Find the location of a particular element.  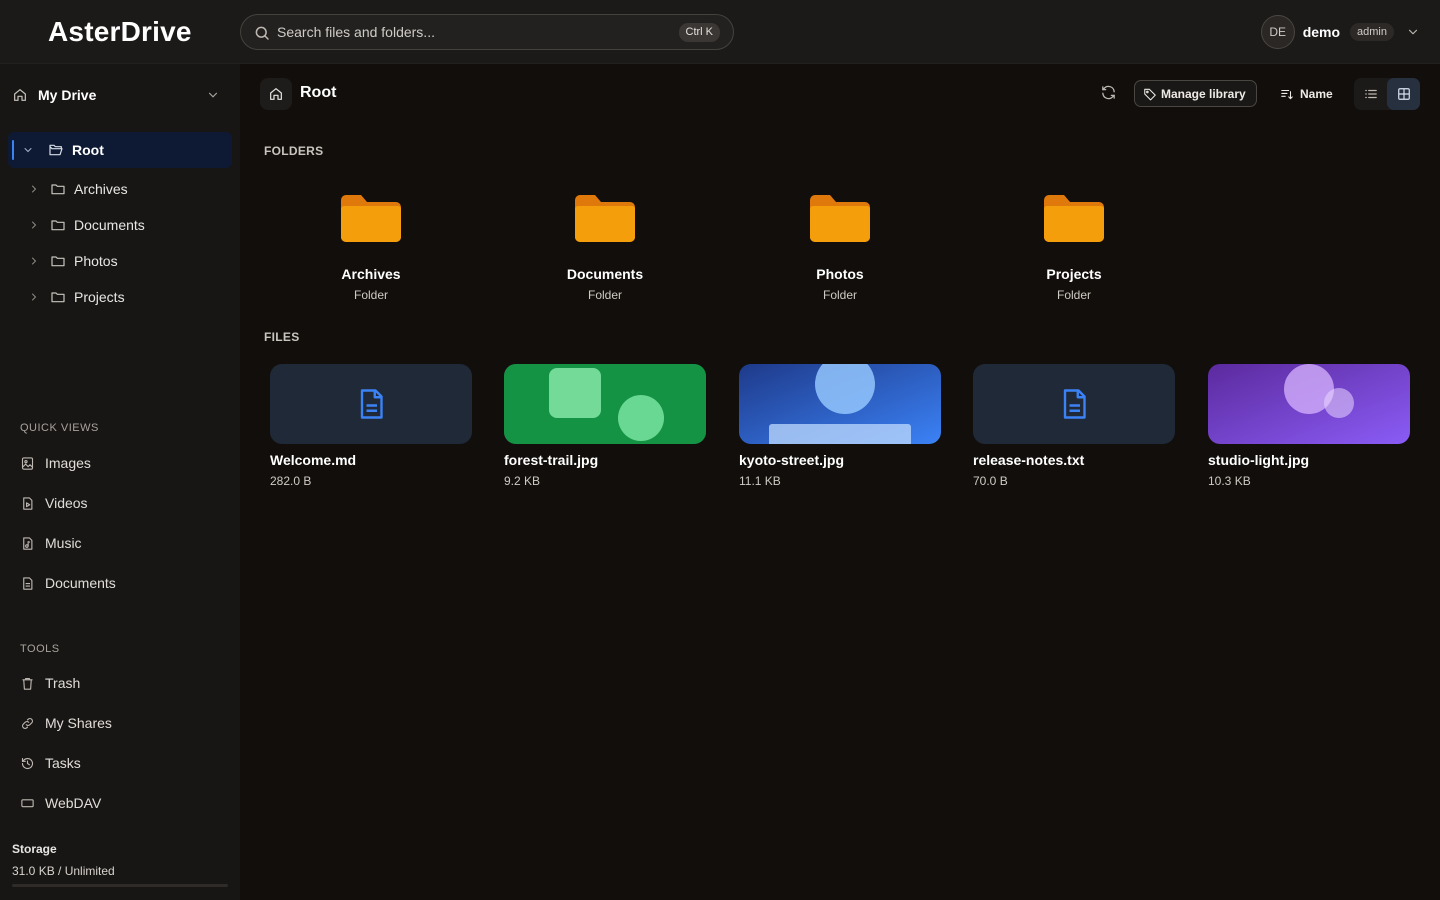

view-toggle is located at coordinates (1387, 94).